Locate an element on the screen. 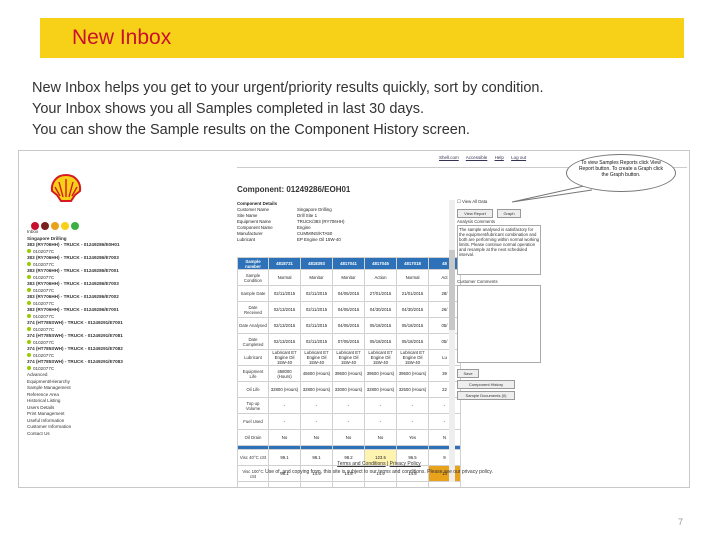 This screenshot has width=720, height=540. terms-link: Terms and Conditions is located at coordinates (361, 464).